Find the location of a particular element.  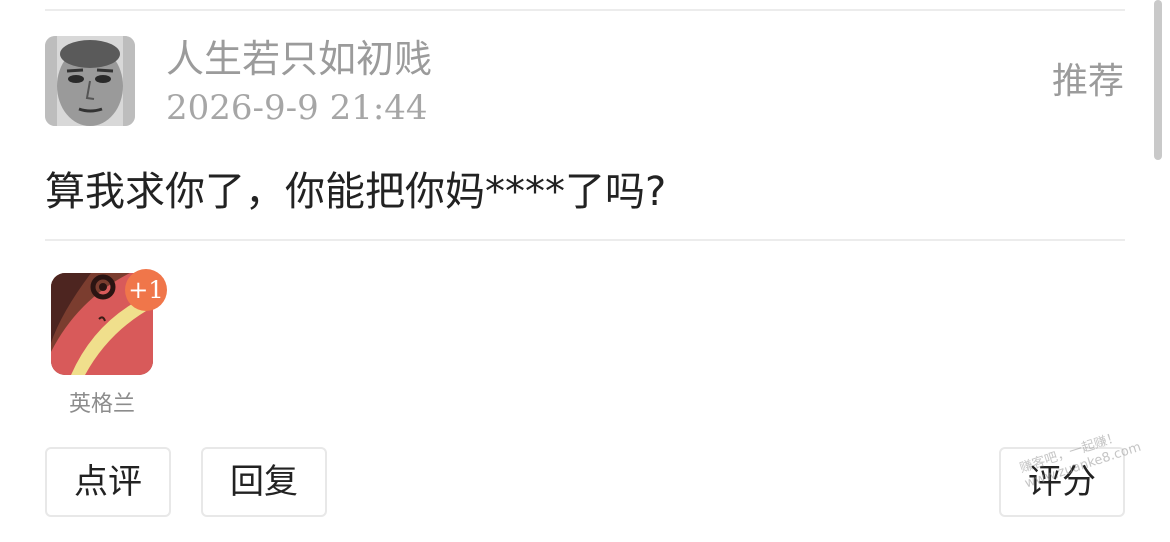

scrollbar is located at coordinates (1158, 80).